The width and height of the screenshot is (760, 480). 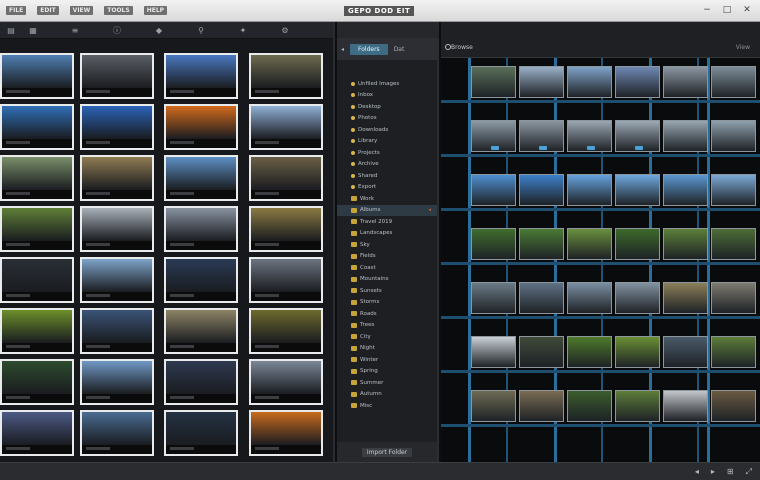 What do you see at coordinates (387, 165) in the screenshot?
I see `folder-item: Archive` at bounding box center [387, 165].